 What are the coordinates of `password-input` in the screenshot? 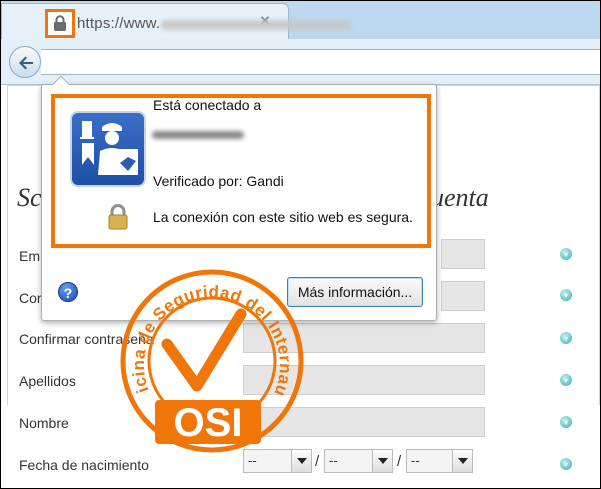 It's located at (463, 296).